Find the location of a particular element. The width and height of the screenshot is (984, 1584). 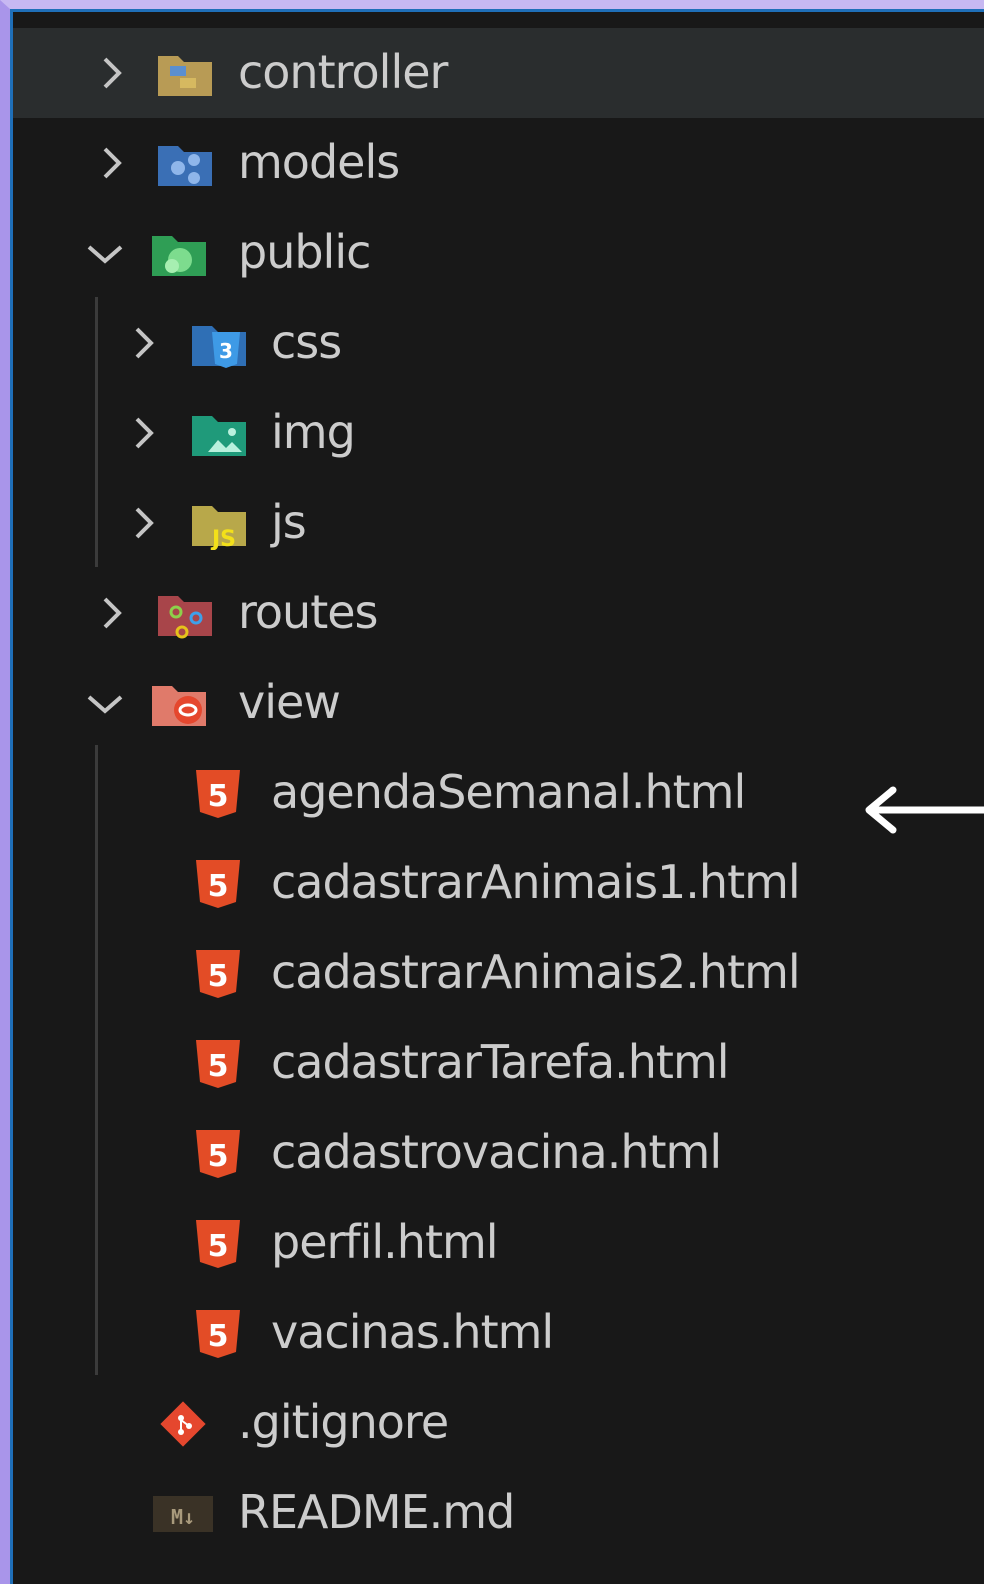

tree-item-label: js is located at coordinates (289, 522).